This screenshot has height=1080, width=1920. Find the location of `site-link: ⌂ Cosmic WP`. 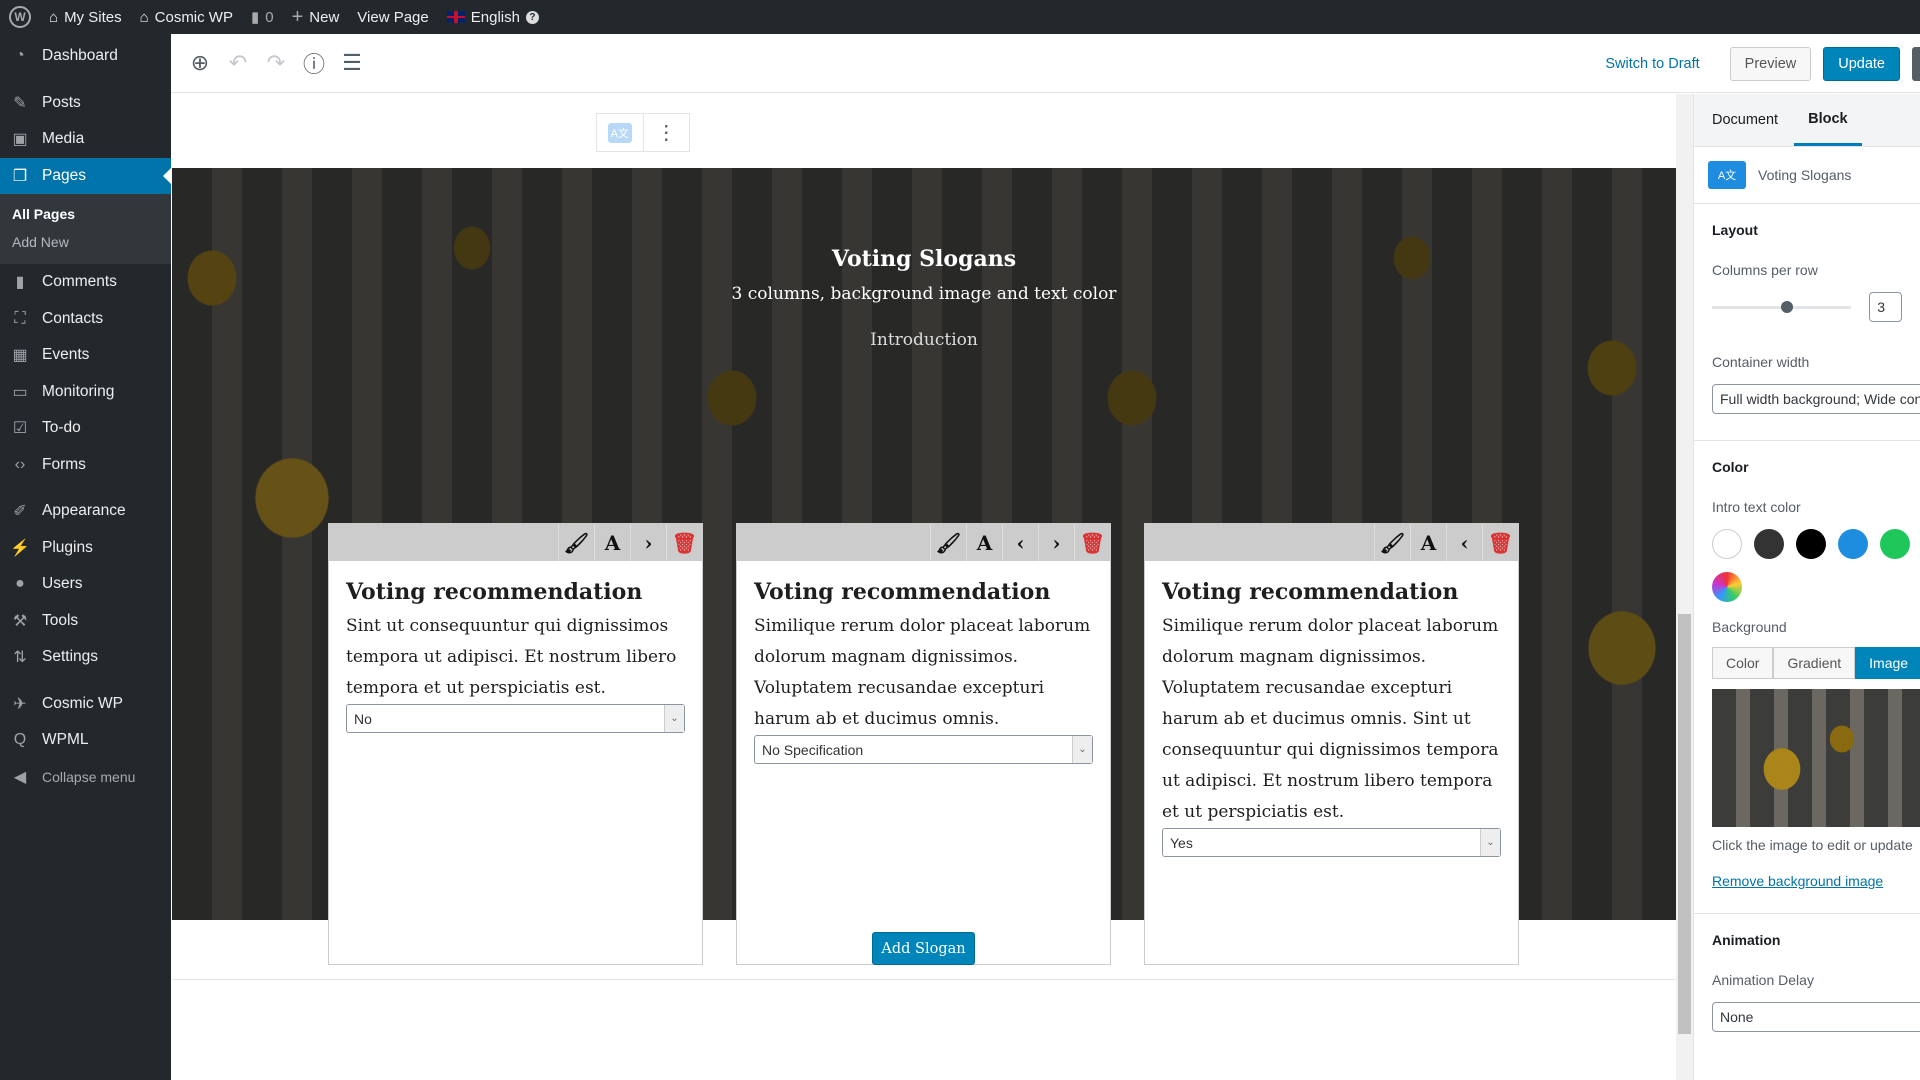

site-link: ⌂ Cosmic WP is located at coordinates (186, 17).